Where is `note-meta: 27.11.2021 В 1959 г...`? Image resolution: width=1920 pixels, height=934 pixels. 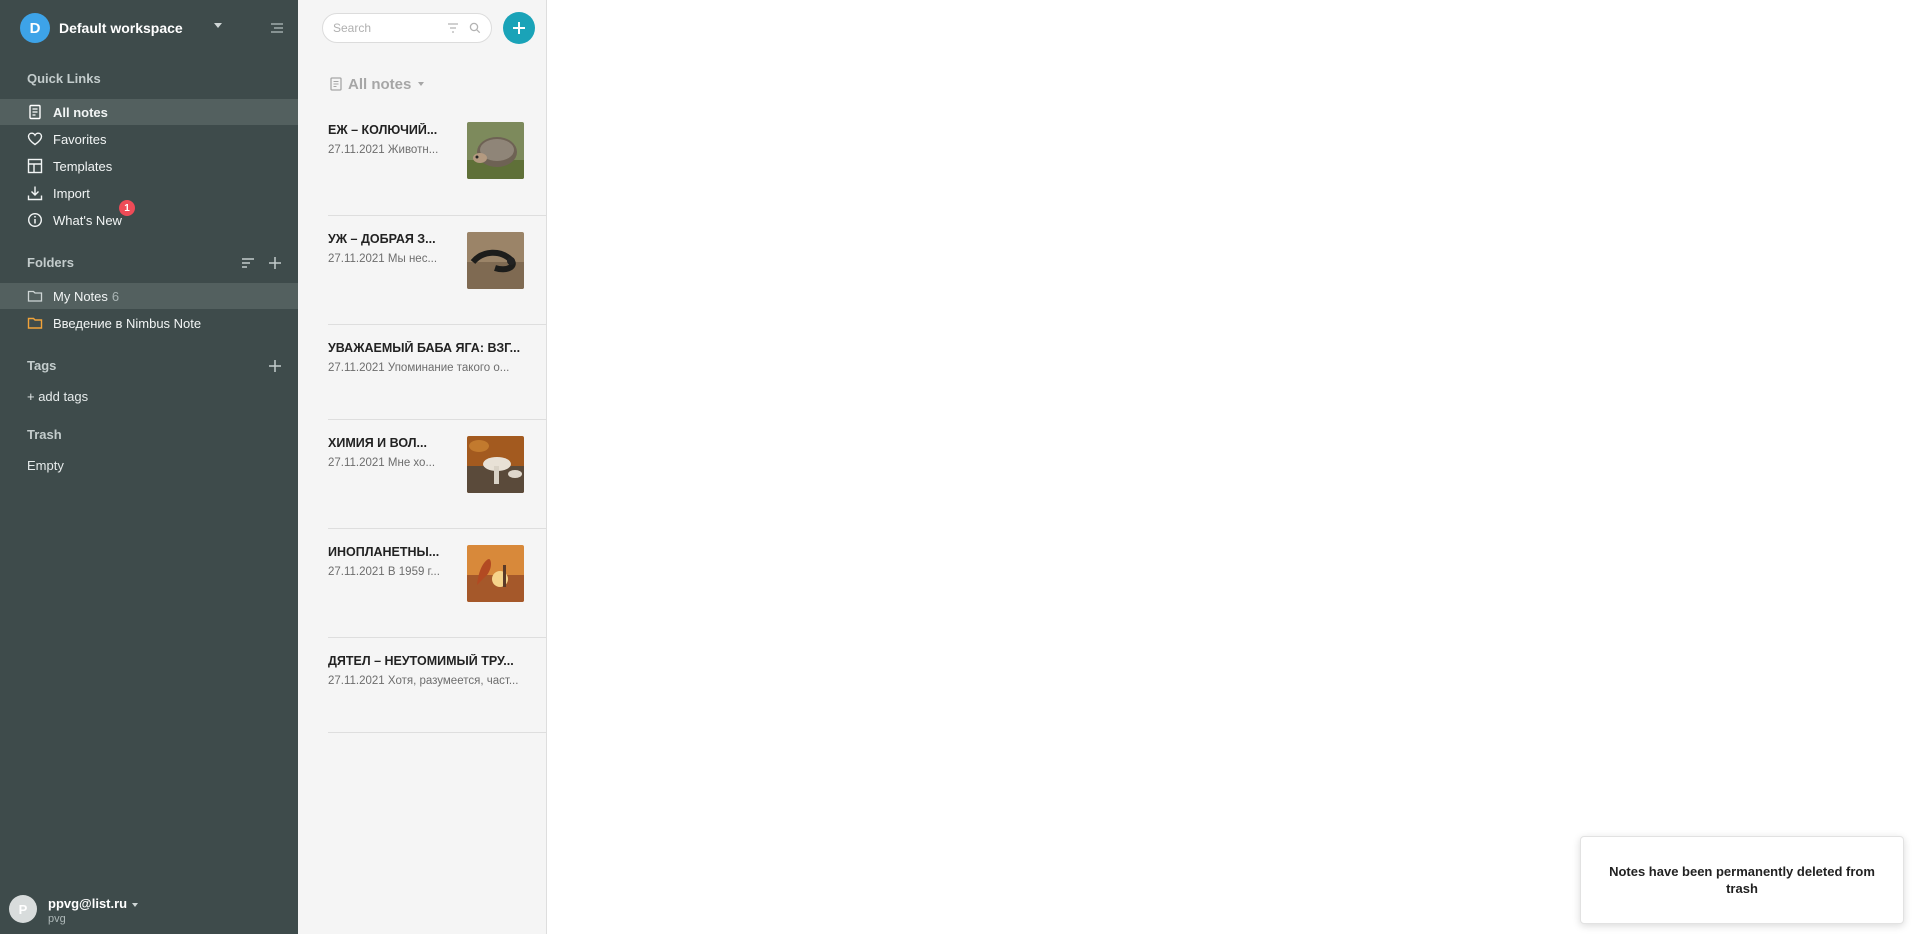 note-meta: 27.11.2021 В 1959 г... is located at coordinates (384, 572).